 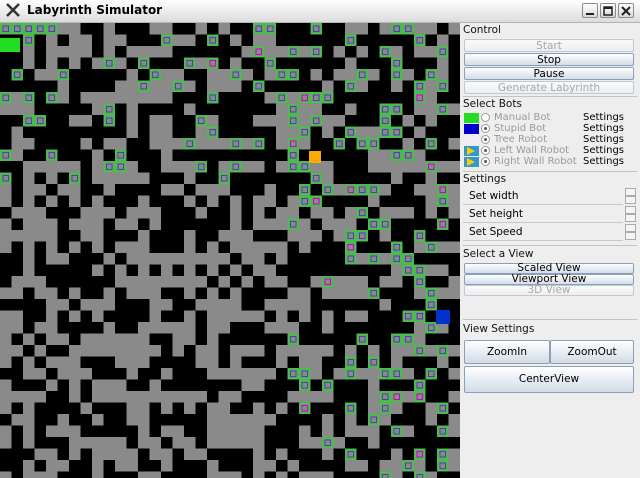 What do you see at coordinates (485, 128) in the screenshot?
I see `stupid-bot-radio` at bounding box center [485, 128].